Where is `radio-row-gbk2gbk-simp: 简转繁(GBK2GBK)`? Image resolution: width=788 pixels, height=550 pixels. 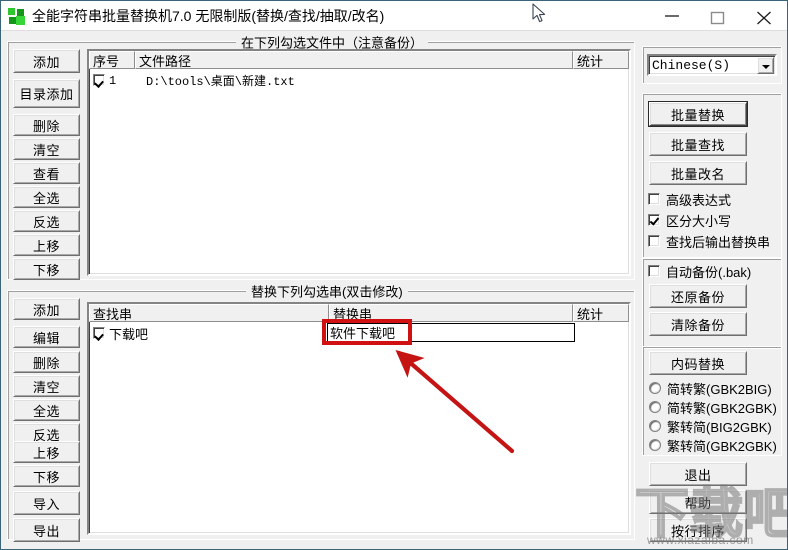 radio-row-gbk2gbk-simp: 简转繁(GBK2GBK) is located at coordinates (713, 407).